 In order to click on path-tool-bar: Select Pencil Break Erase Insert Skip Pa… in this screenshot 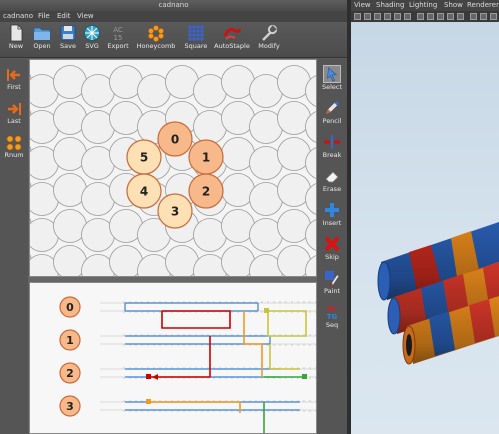, I will do `click(332, 246)`.